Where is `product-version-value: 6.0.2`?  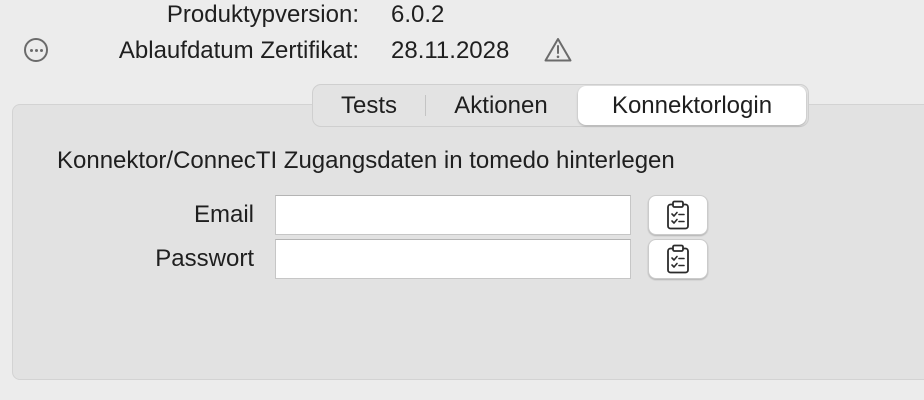
product-version-value: 6.0.2 is located at coordinates (418, 14).